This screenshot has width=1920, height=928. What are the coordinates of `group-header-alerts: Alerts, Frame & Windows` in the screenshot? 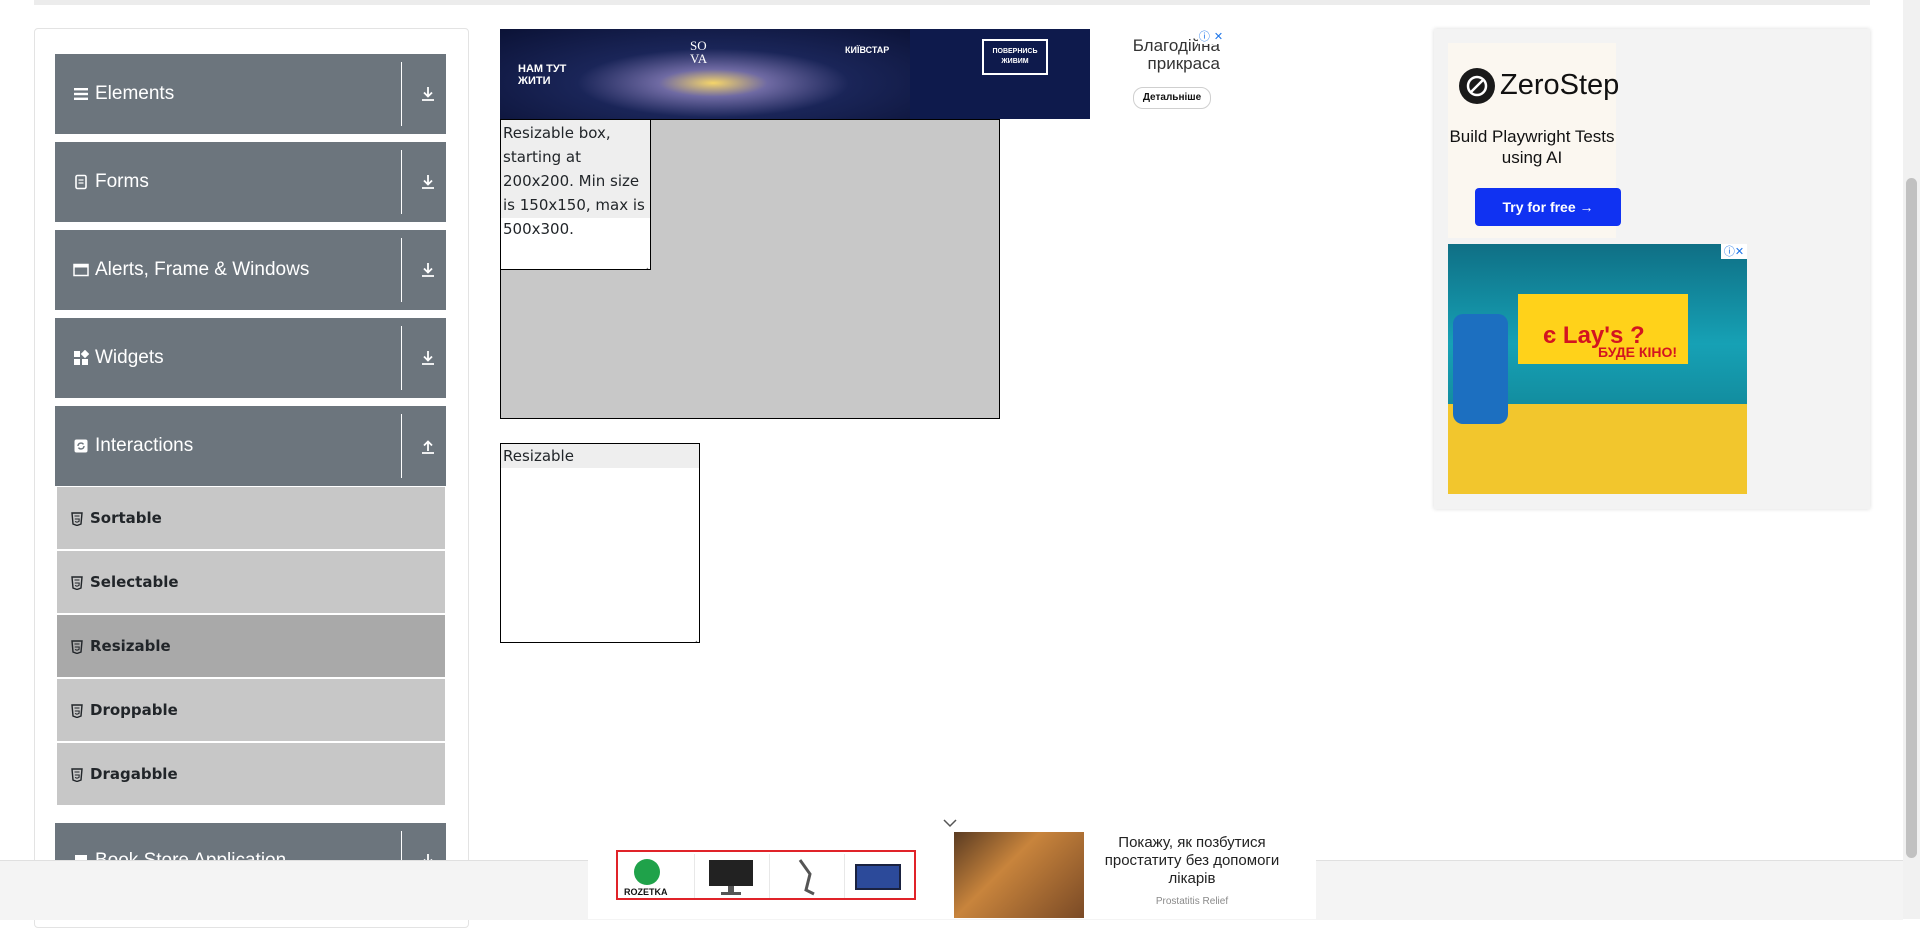 It's located at (250, 270).